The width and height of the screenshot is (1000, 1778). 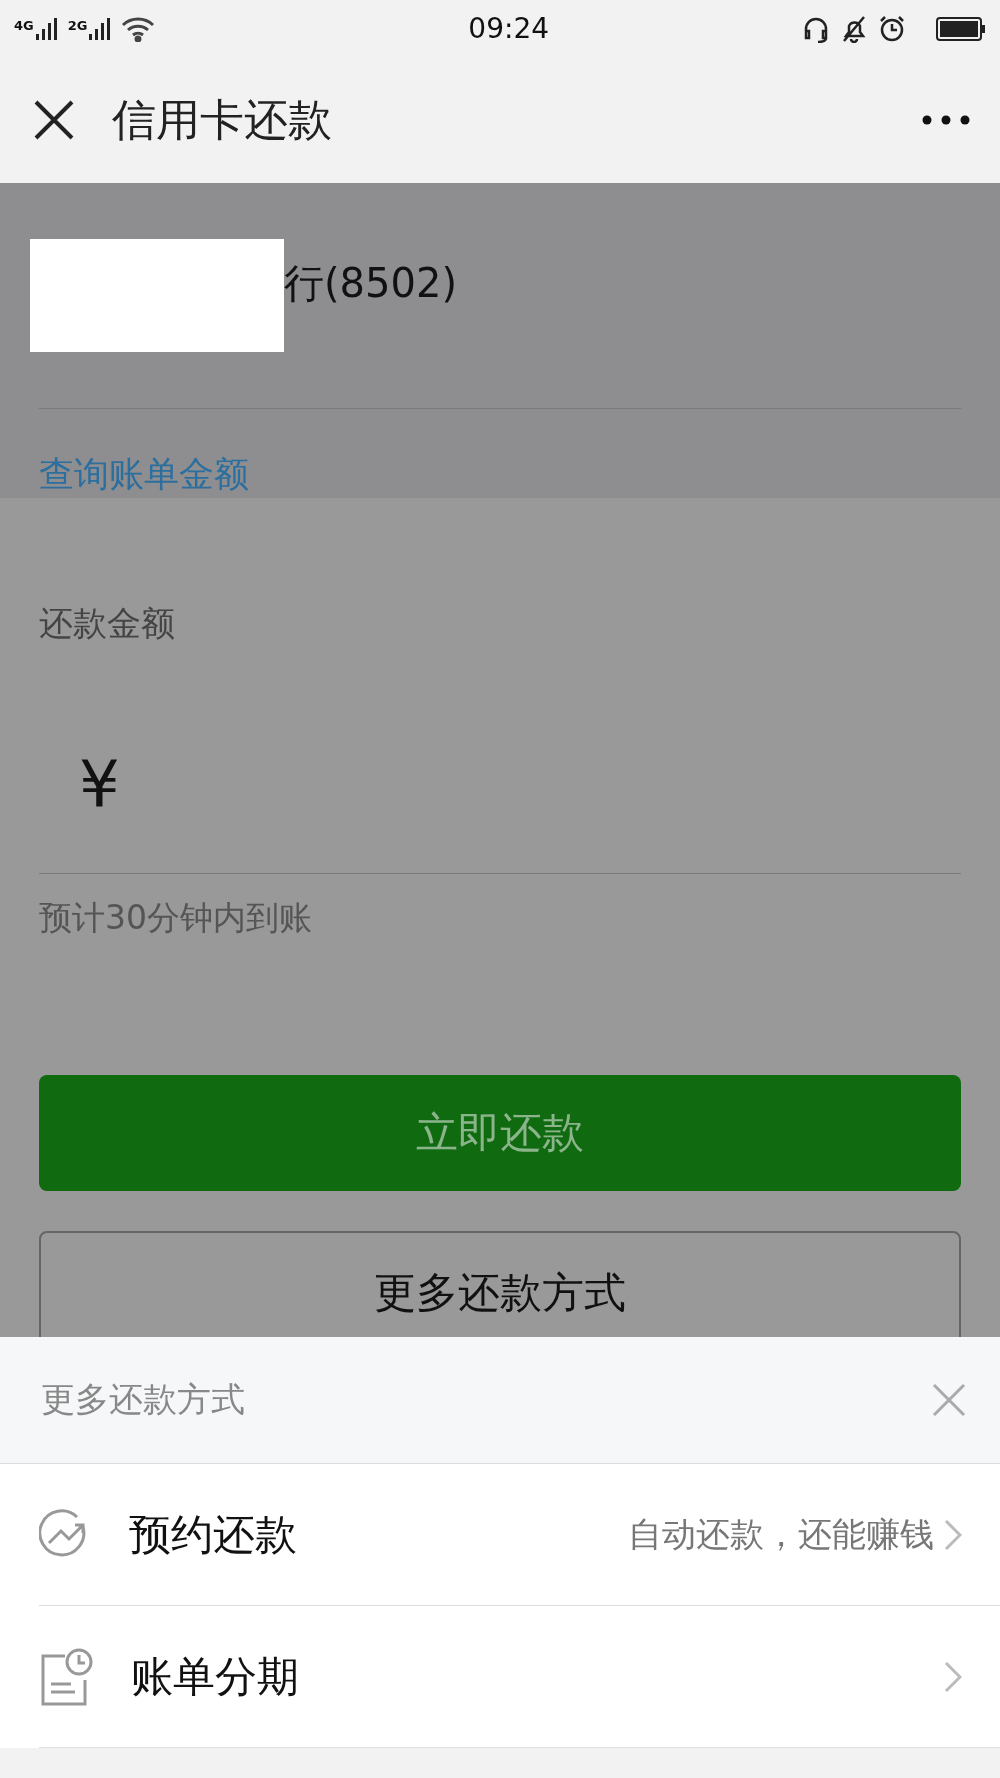 What do you see at coordinates (24, 25) in the screenshot?
I see `network-label: 4G` at bounding box center [24, 25].